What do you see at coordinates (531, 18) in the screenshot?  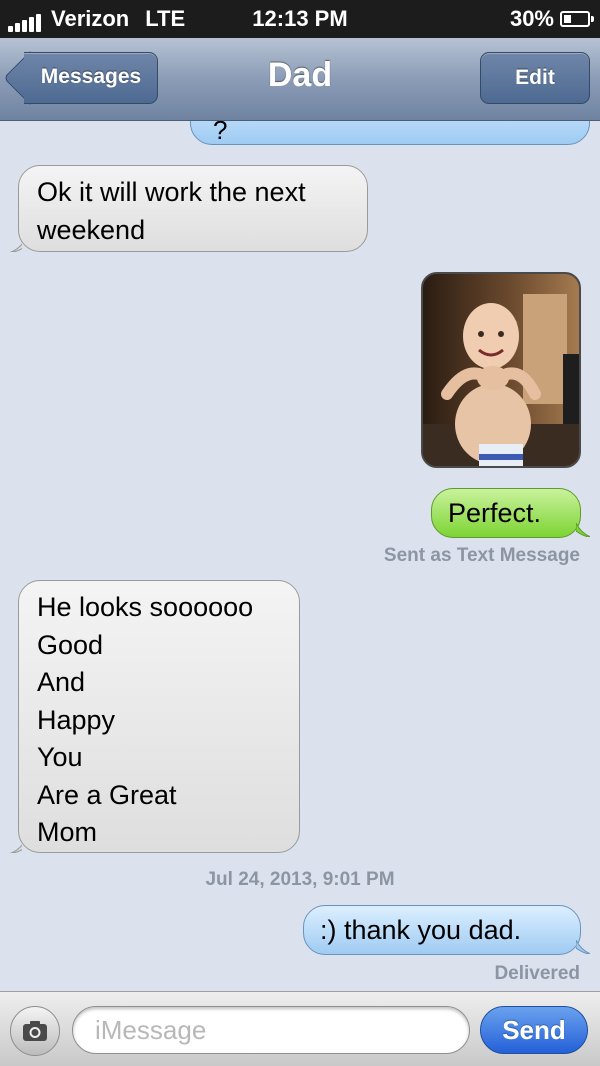 I see `battery-percent: 30%` at bounding box center [531, 18].